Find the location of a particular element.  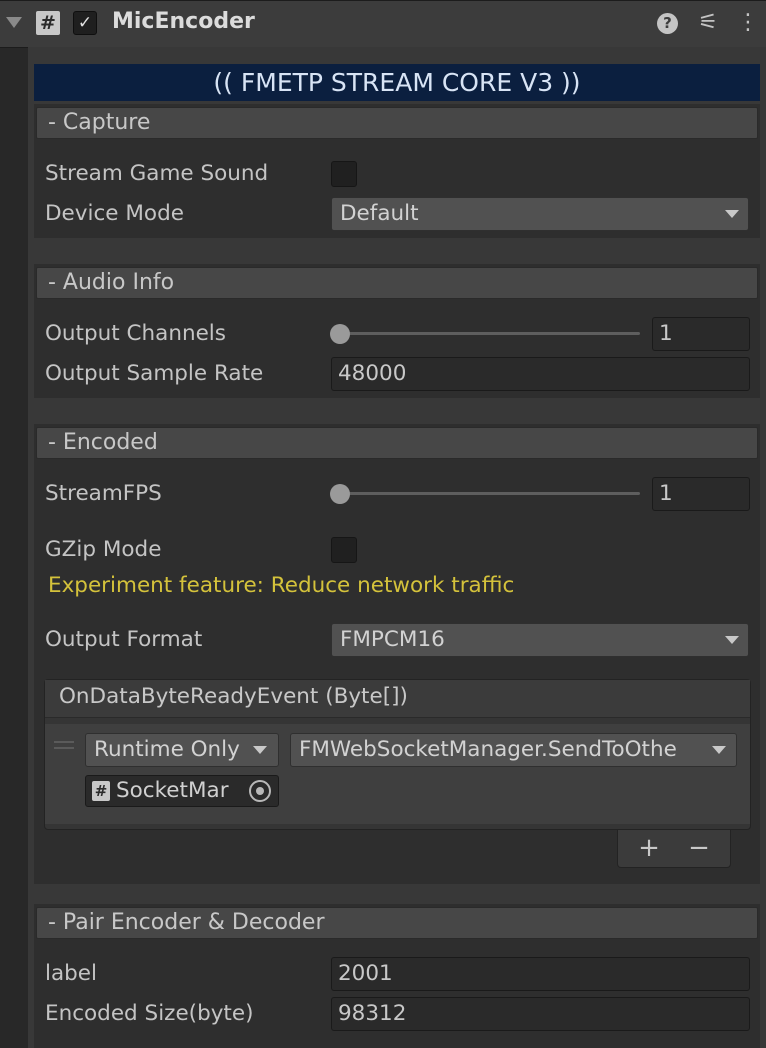

pair-section-header: - Pair Encoder & Decoder is located at coordinates (397, 923).